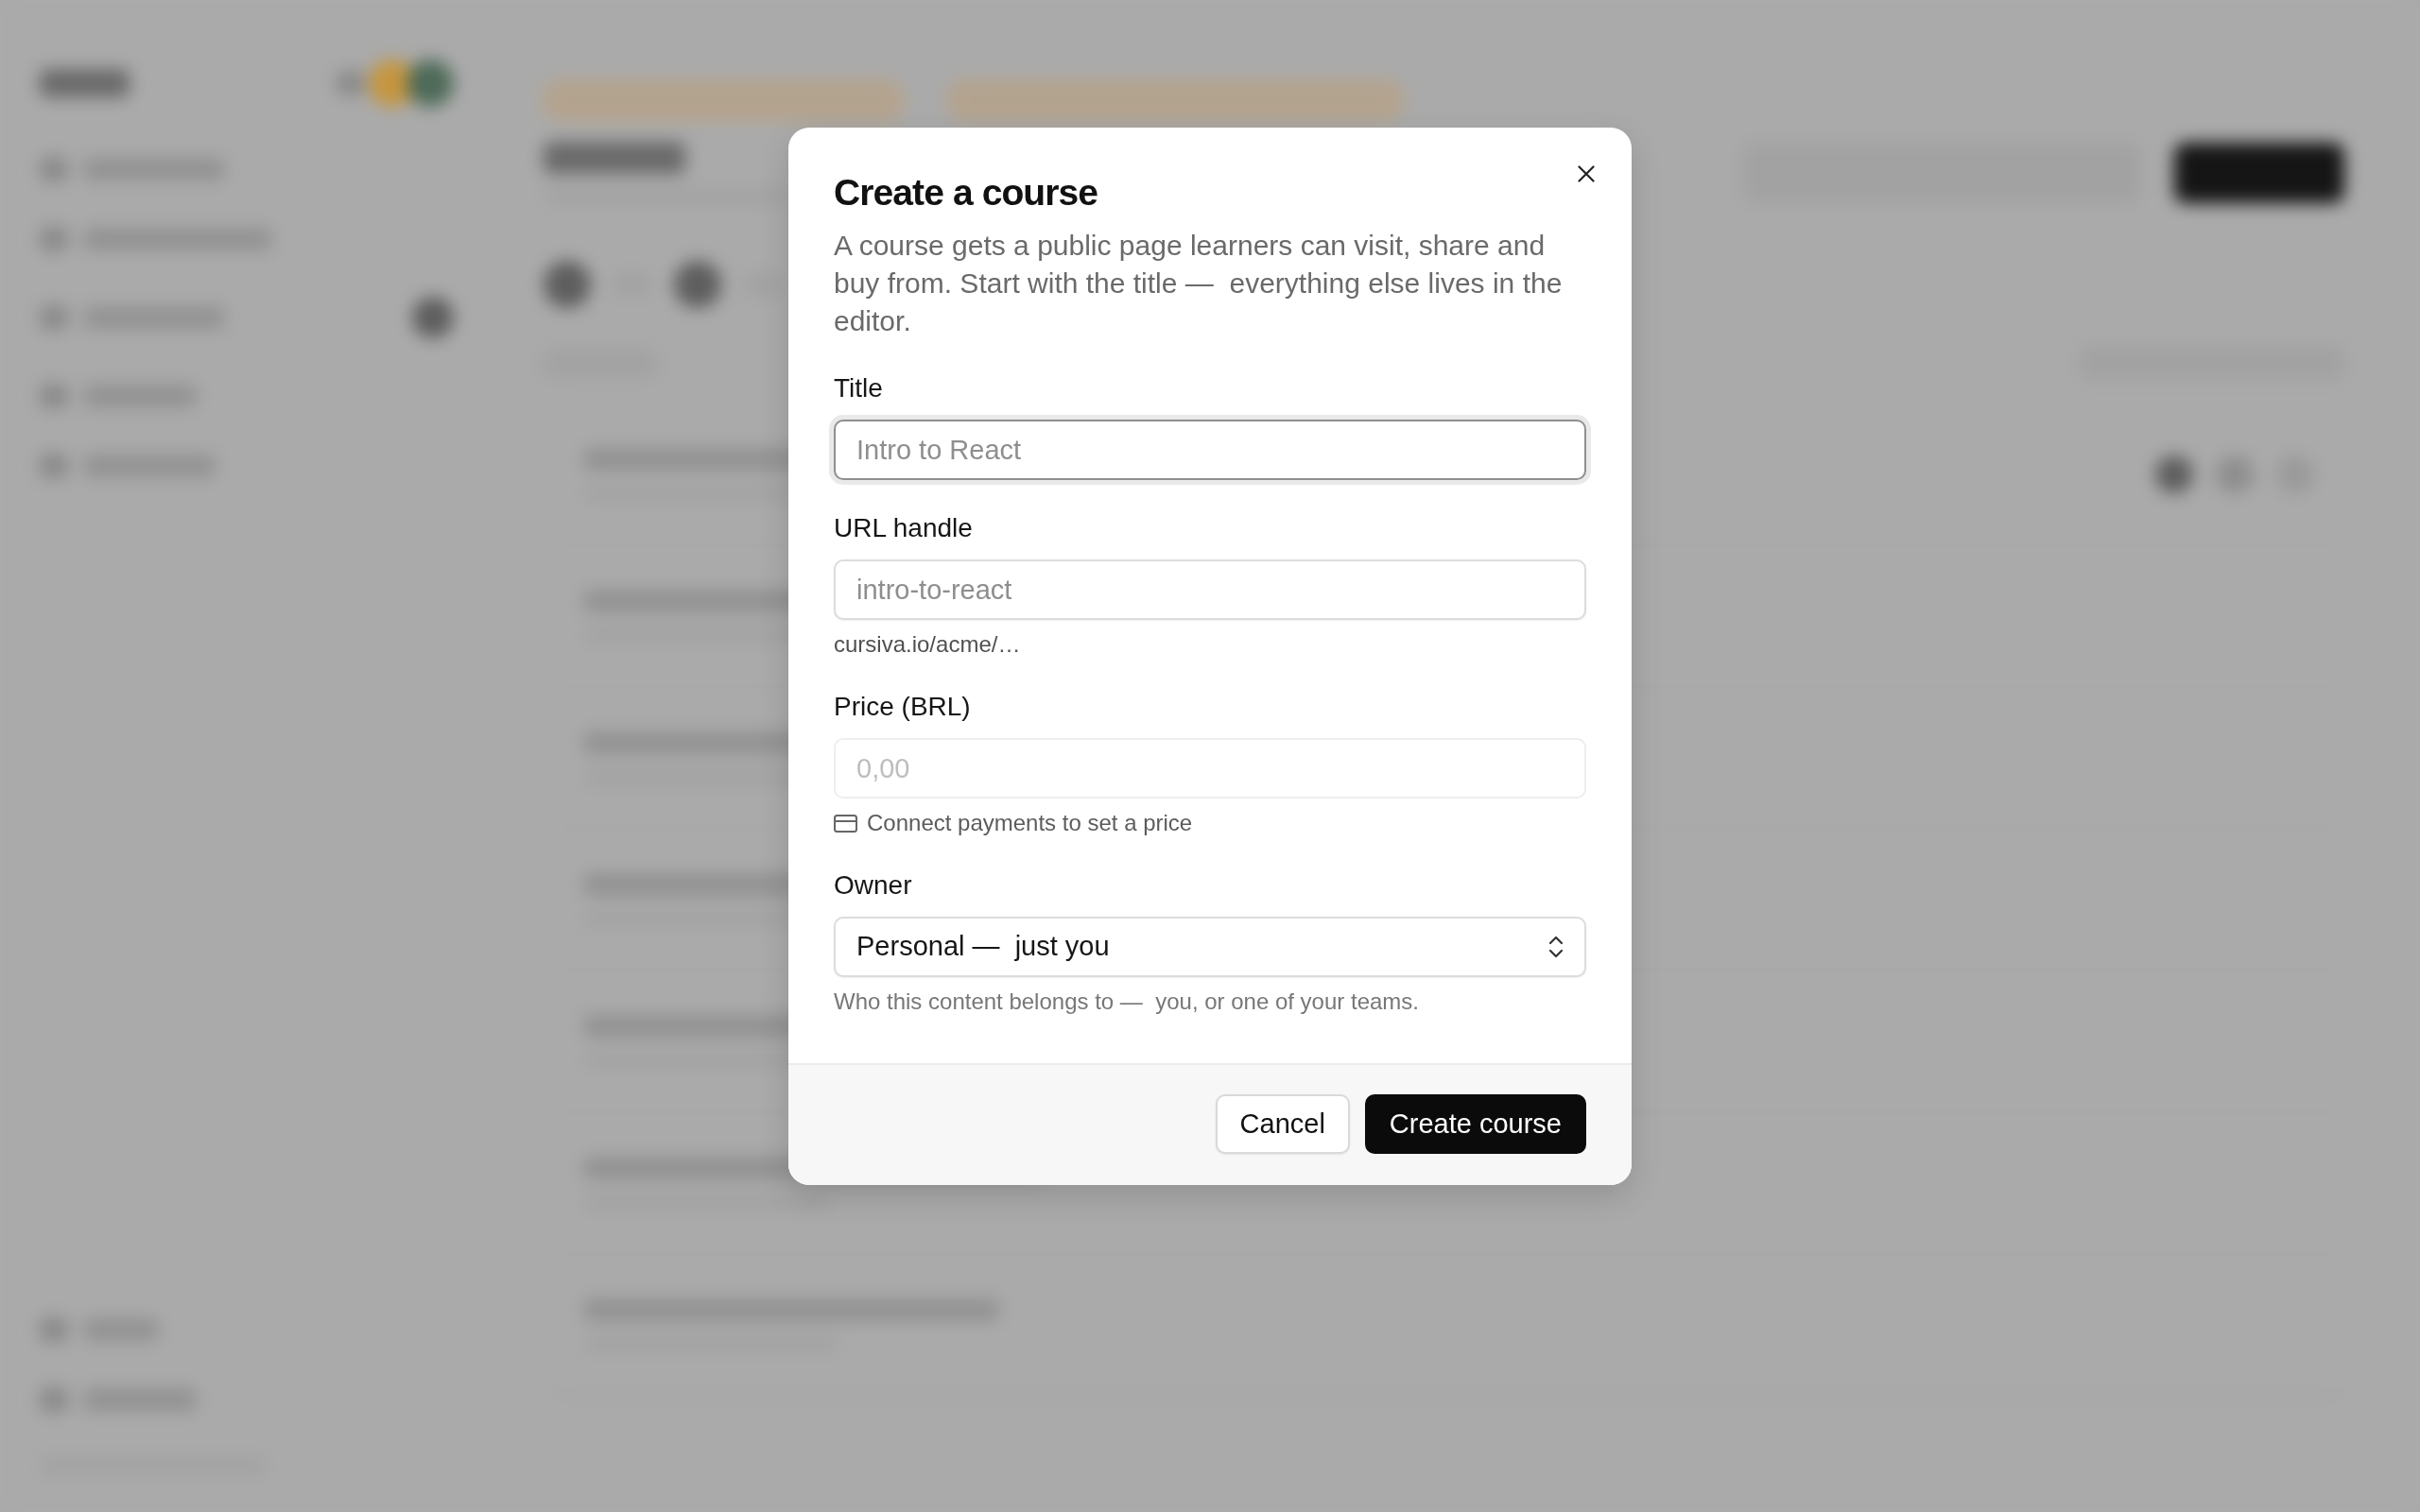  What do you see at coordinates (1587, 173) in the screenshot?
I see `close-icon` at bounding box center [1587, 173].